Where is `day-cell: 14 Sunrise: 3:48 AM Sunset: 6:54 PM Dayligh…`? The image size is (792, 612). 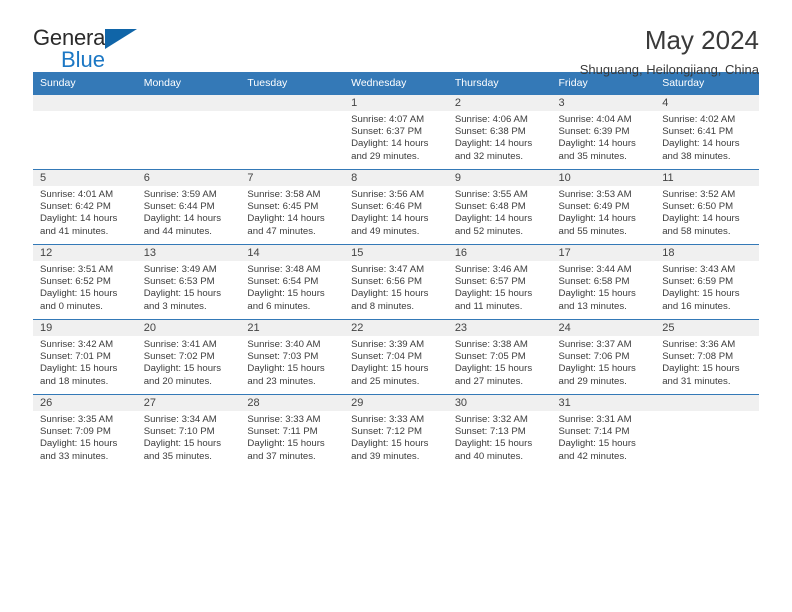 day-cell: 14 Sunrise: 3:48 AM Sunset: 6:54 PM Dayligh… is located at coordinates (292, 282).